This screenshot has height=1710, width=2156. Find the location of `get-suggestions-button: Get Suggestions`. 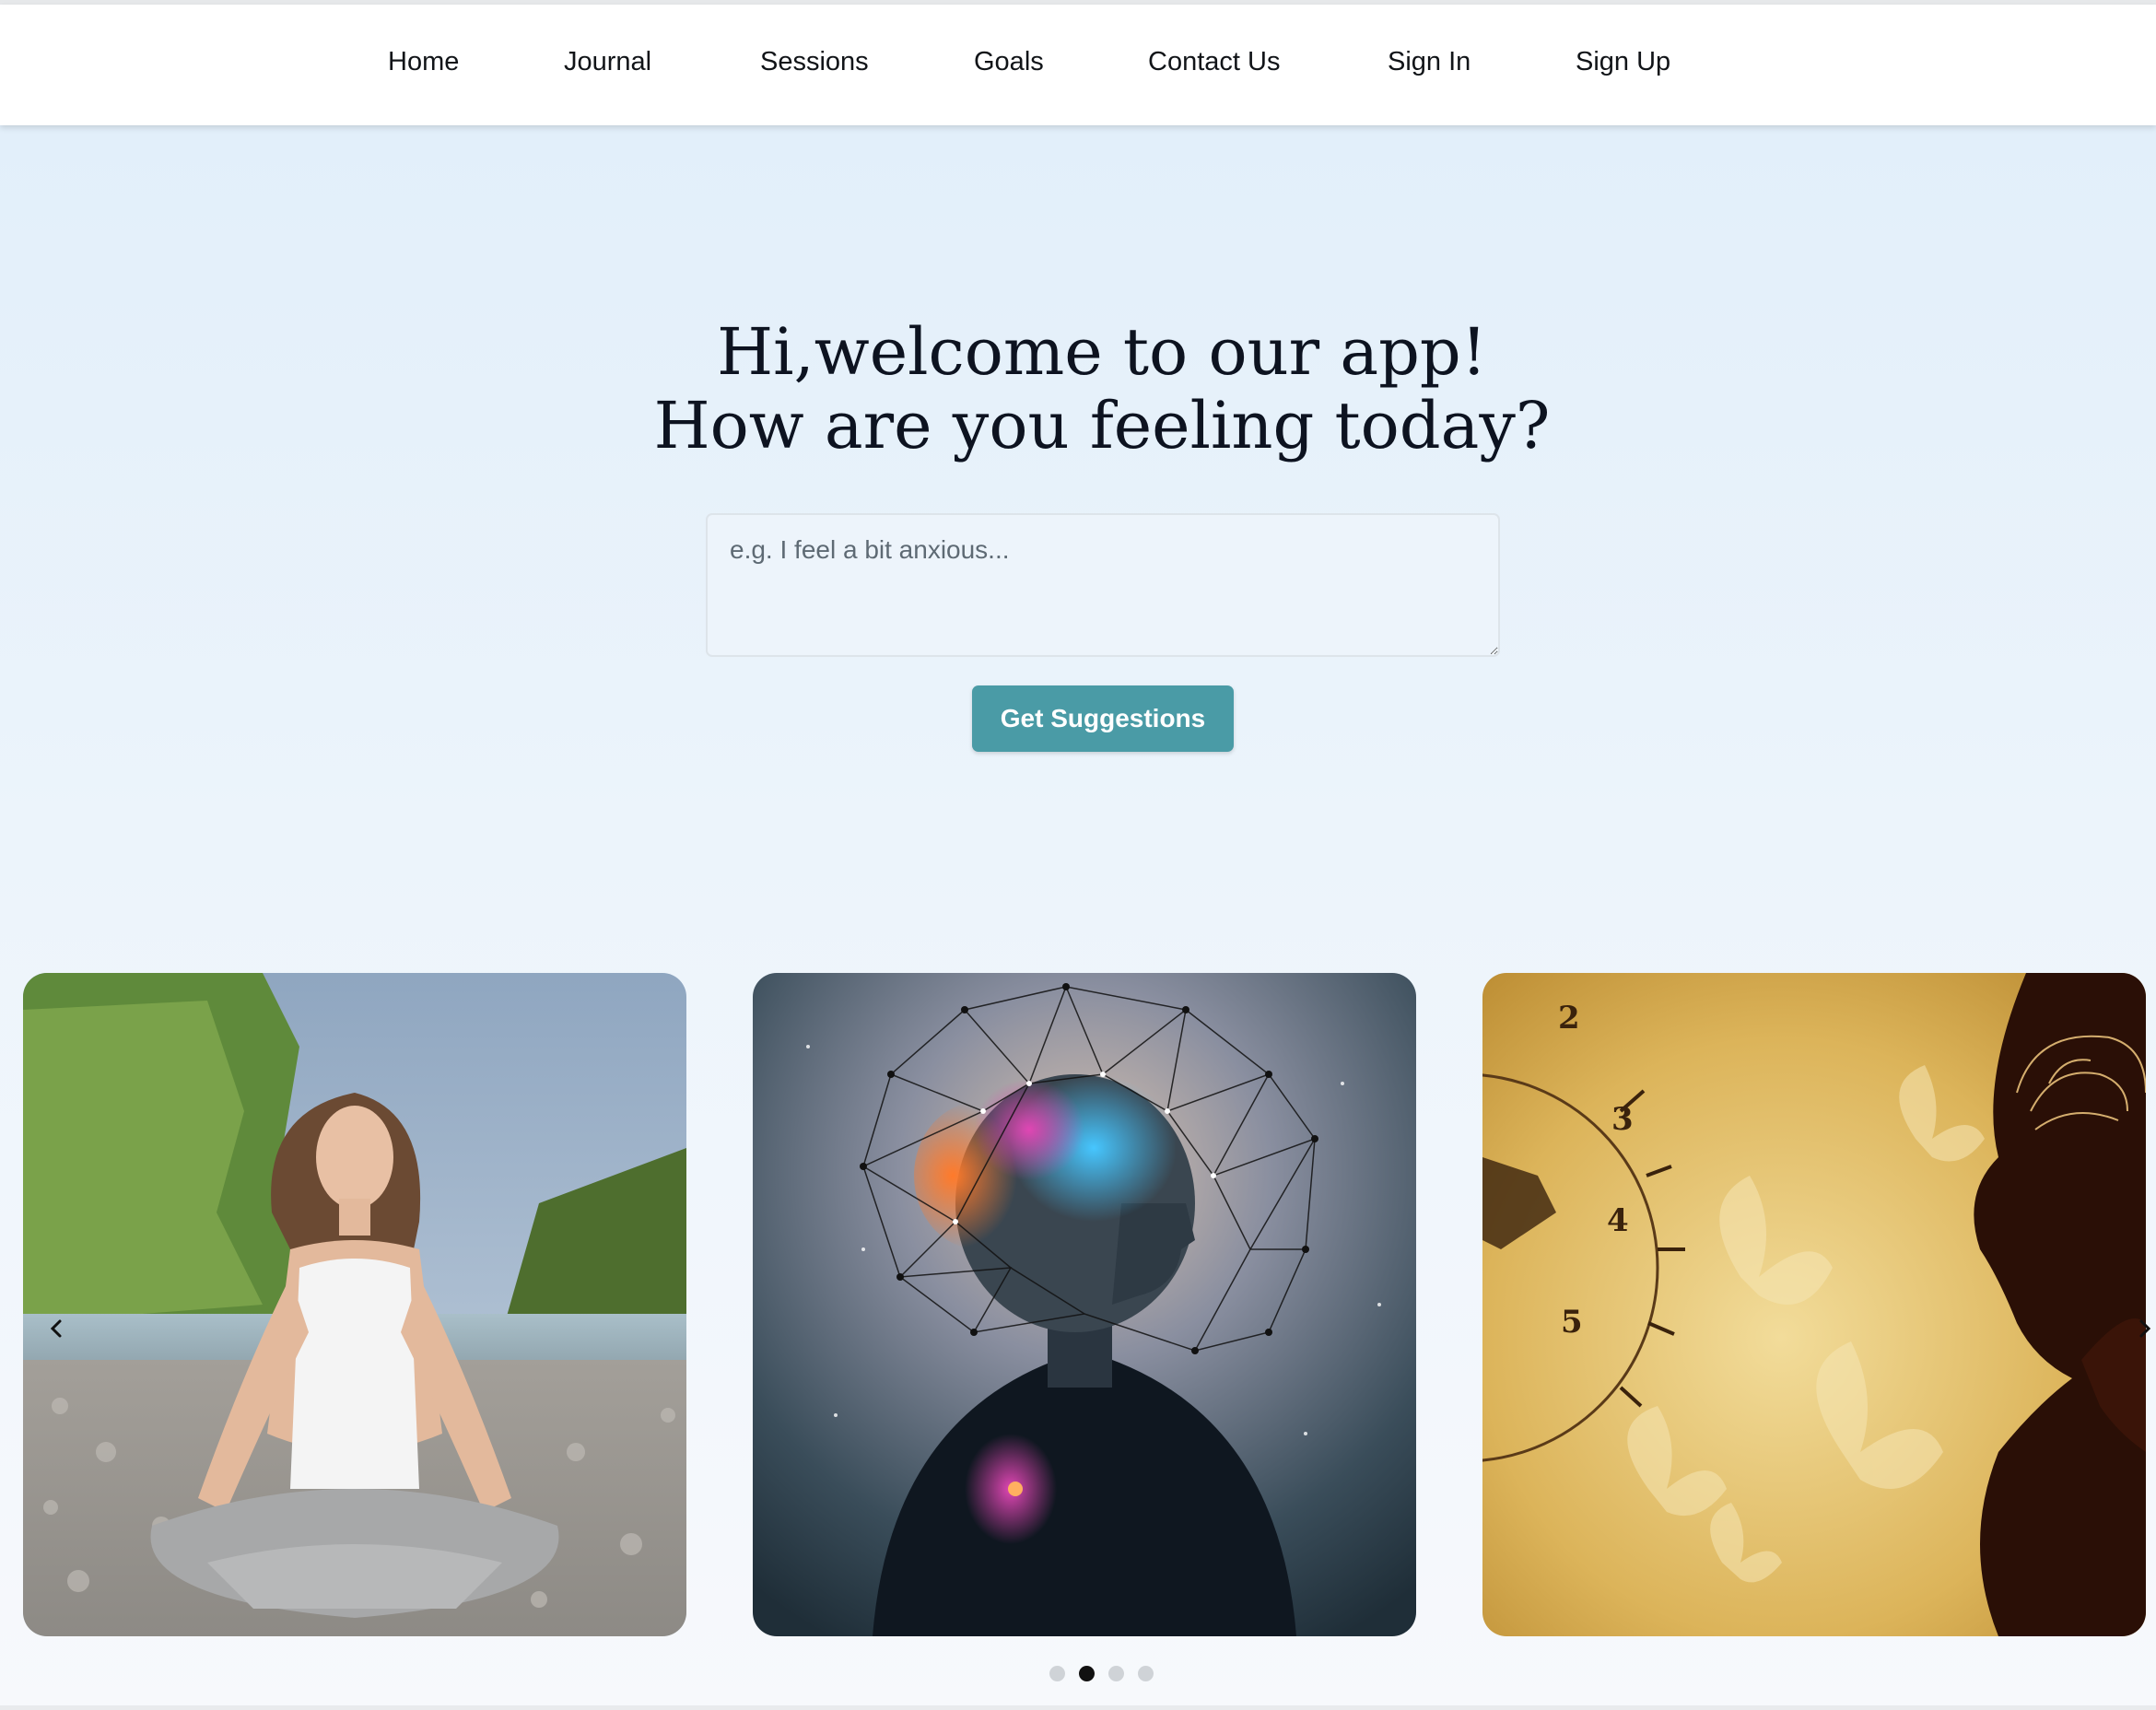

get-suggestions-button: Get Suggestions is located at coordinates (1103, 718).